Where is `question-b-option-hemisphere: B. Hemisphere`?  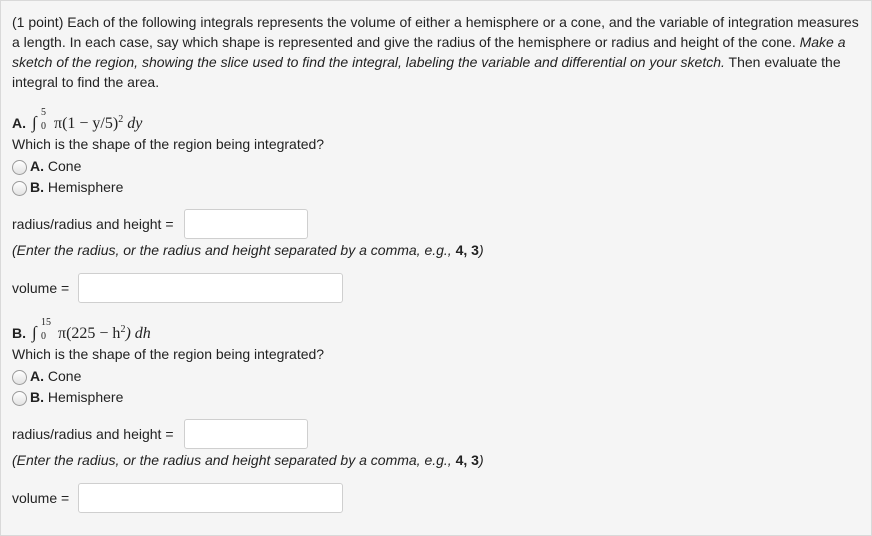 question-b-option-hemisphere: B. Hemisphere is located at coordinates (67, 397).